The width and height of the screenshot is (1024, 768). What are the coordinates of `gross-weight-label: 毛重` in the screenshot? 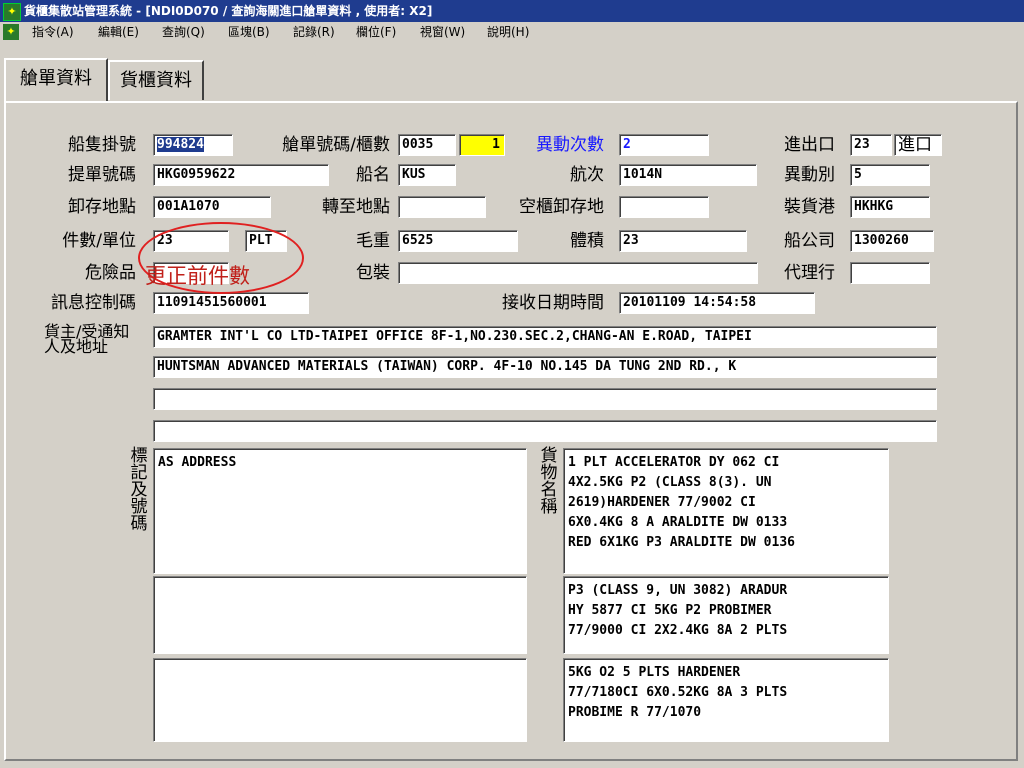 It's located at (373, 241).